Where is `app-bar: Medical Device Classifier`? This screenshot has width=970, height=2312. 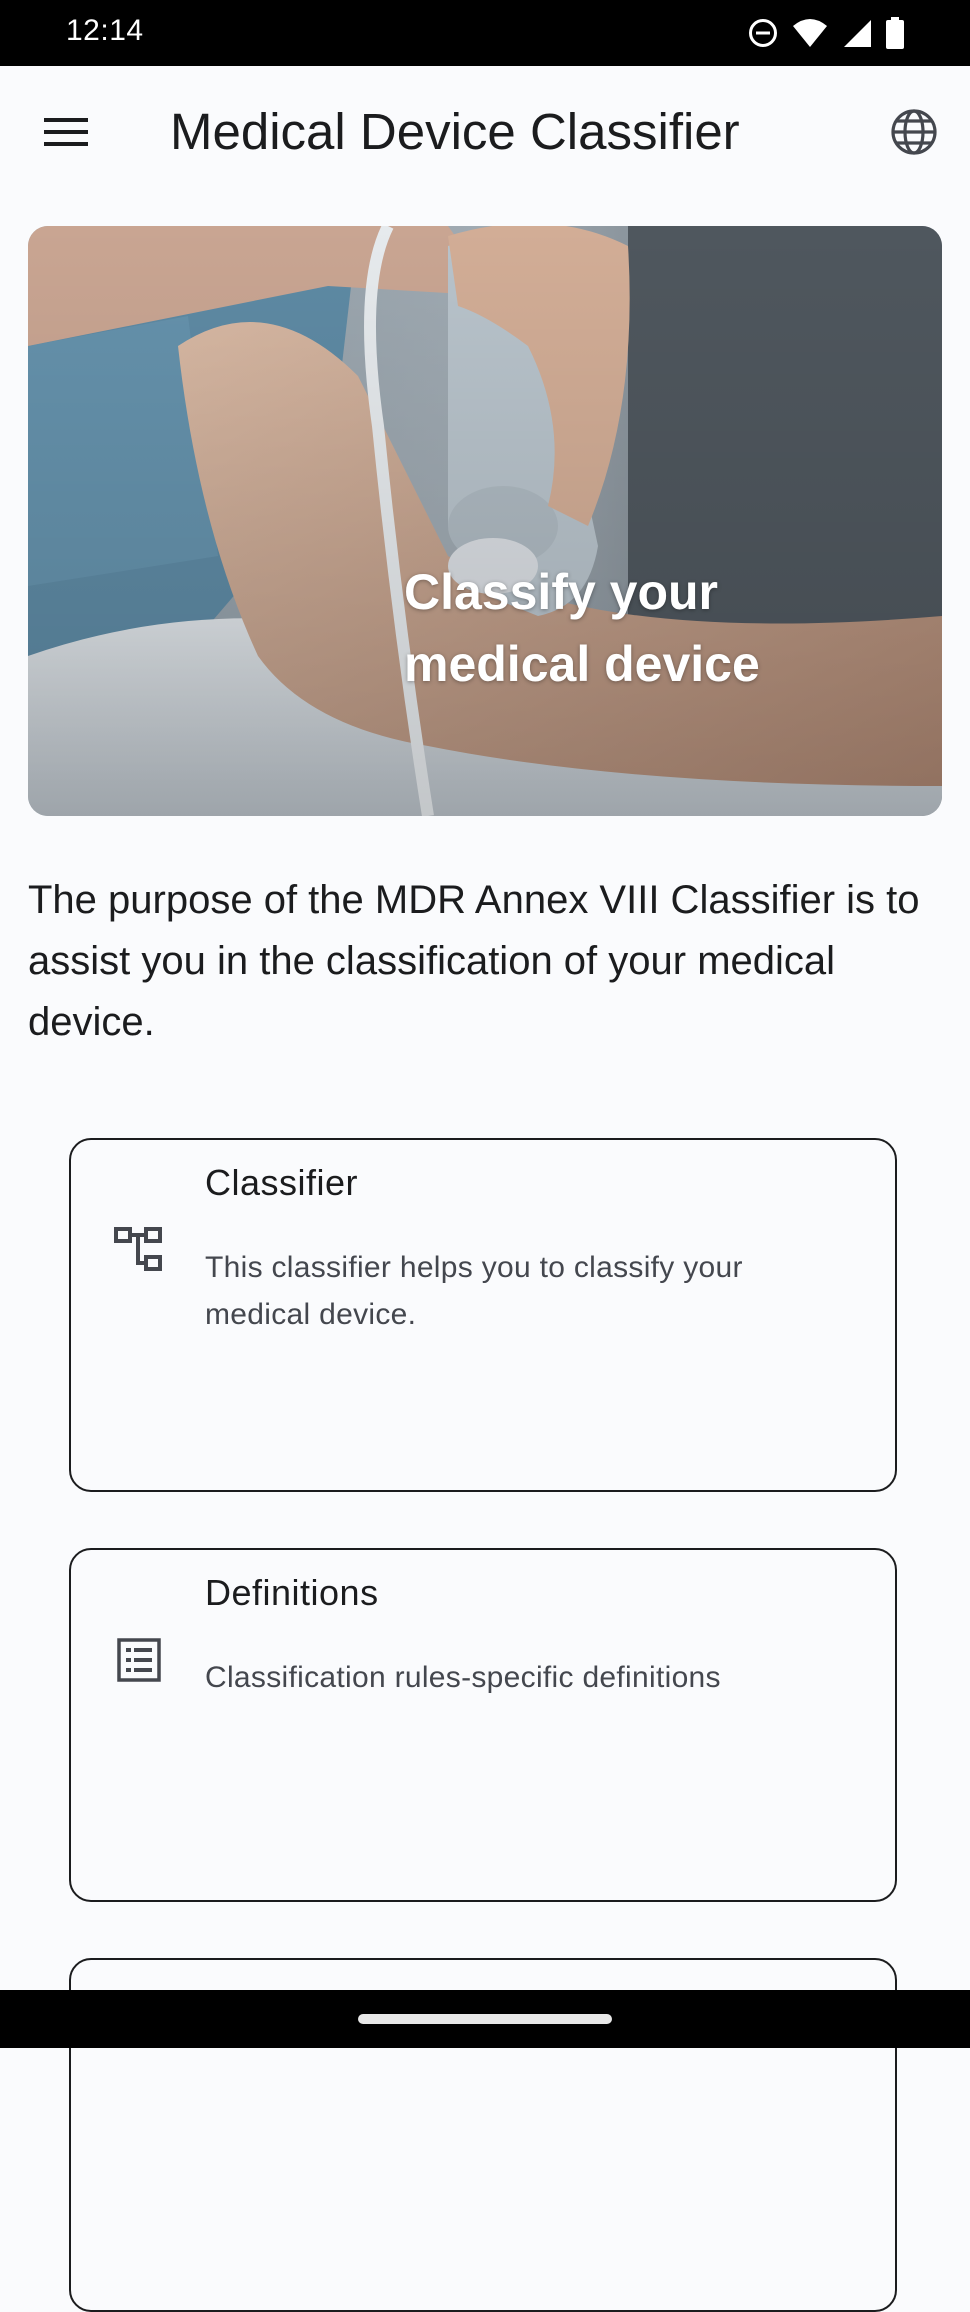
app-bar: Medical Device Classifier is located at coordinates (485, 132).